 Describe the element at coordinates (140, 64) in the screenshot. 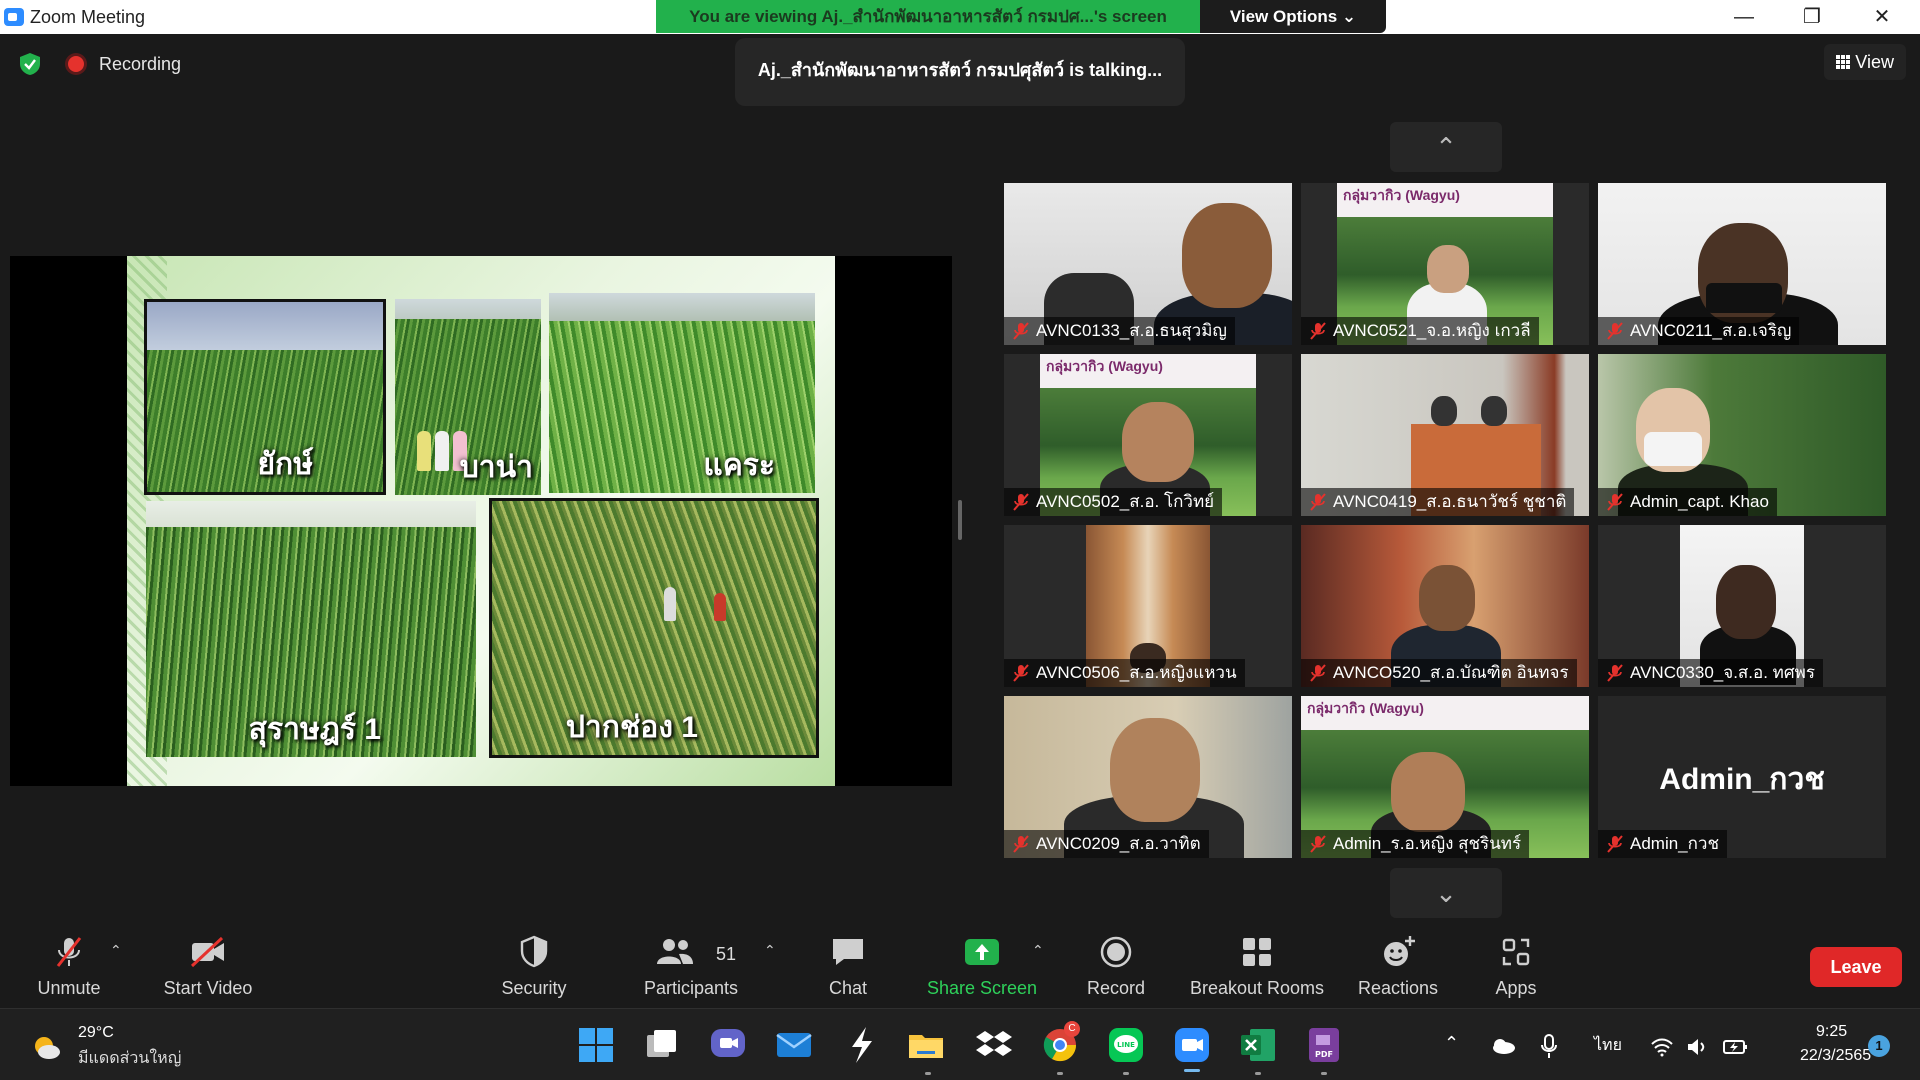

I see `recording-label: Recording` at that location.